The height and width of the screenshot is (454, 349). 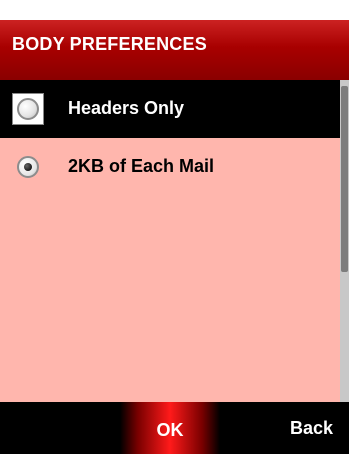 I want to click on radio-dot, so click(x=28, y=167).